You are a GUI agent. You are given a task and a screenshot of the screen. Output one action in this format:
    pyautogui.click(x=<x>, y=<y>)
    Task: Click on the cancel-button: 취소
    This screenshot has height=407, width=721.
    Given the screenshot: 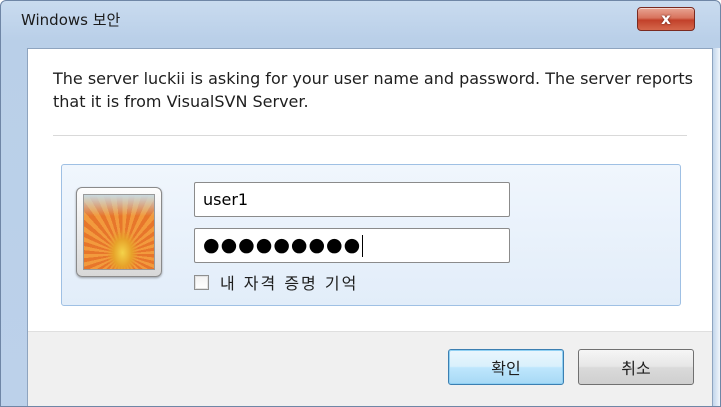 What is the action you would take?
    pyautogui.click(x=636, y=367)
    